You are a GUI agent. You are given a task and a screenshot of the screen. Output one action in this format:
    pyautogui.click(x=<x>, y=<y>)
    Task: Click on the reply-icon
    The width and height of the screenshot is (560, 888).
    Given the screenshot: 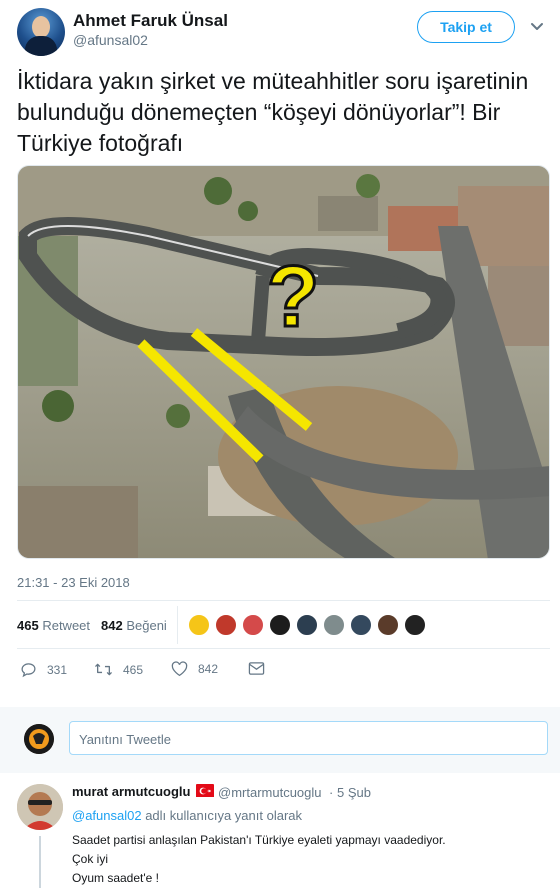 What is the action you would take?
    pyautogui.click(x=28, y=670)
    